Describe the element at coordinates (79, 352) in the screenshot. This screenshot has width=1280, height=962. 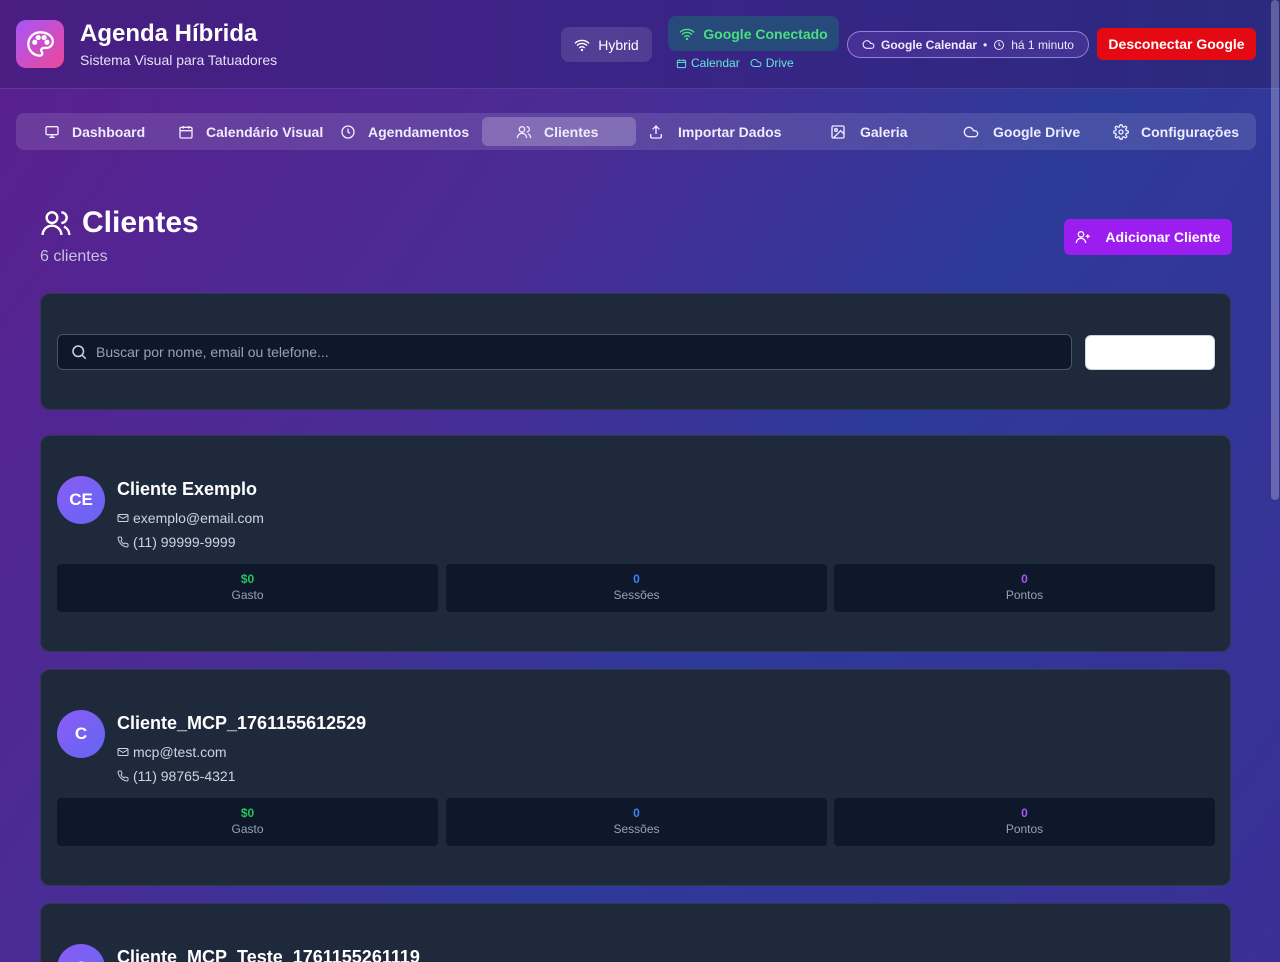
I see `search-icon` at that location.